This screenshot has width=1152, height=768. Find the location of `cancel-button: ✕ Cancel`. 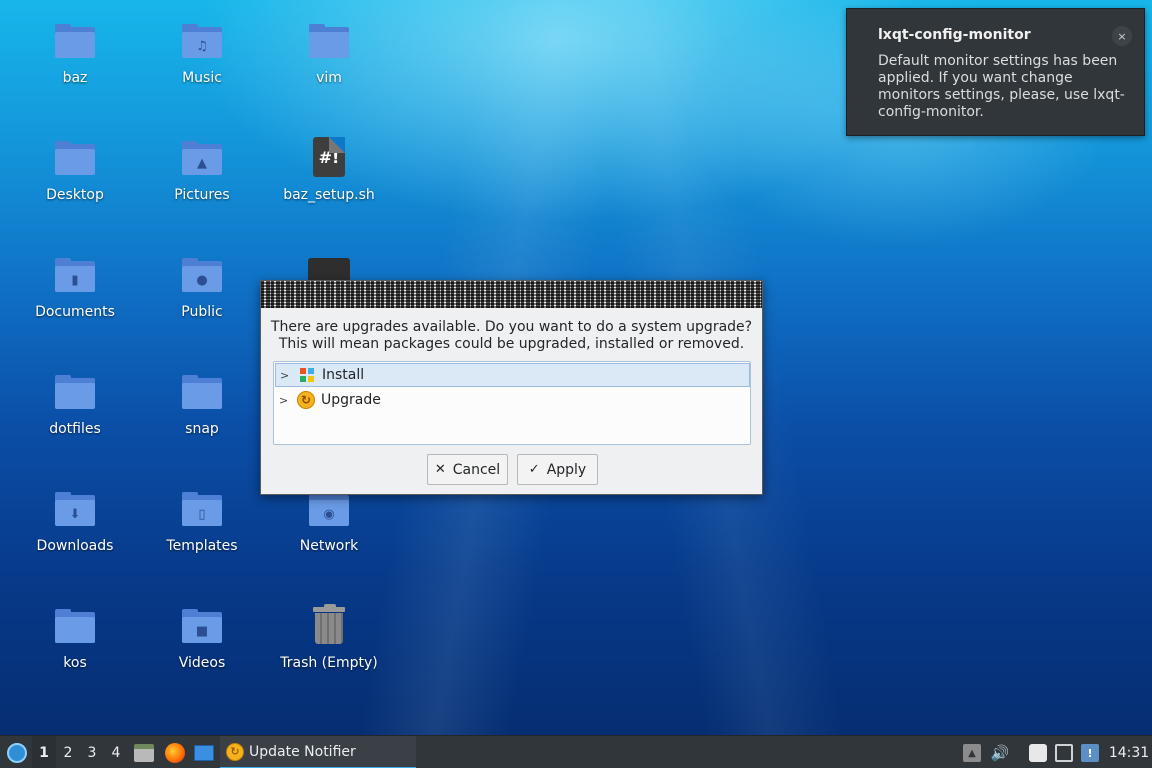

cancel-button: ✕ Cancel is located at coordinates (467, 469).